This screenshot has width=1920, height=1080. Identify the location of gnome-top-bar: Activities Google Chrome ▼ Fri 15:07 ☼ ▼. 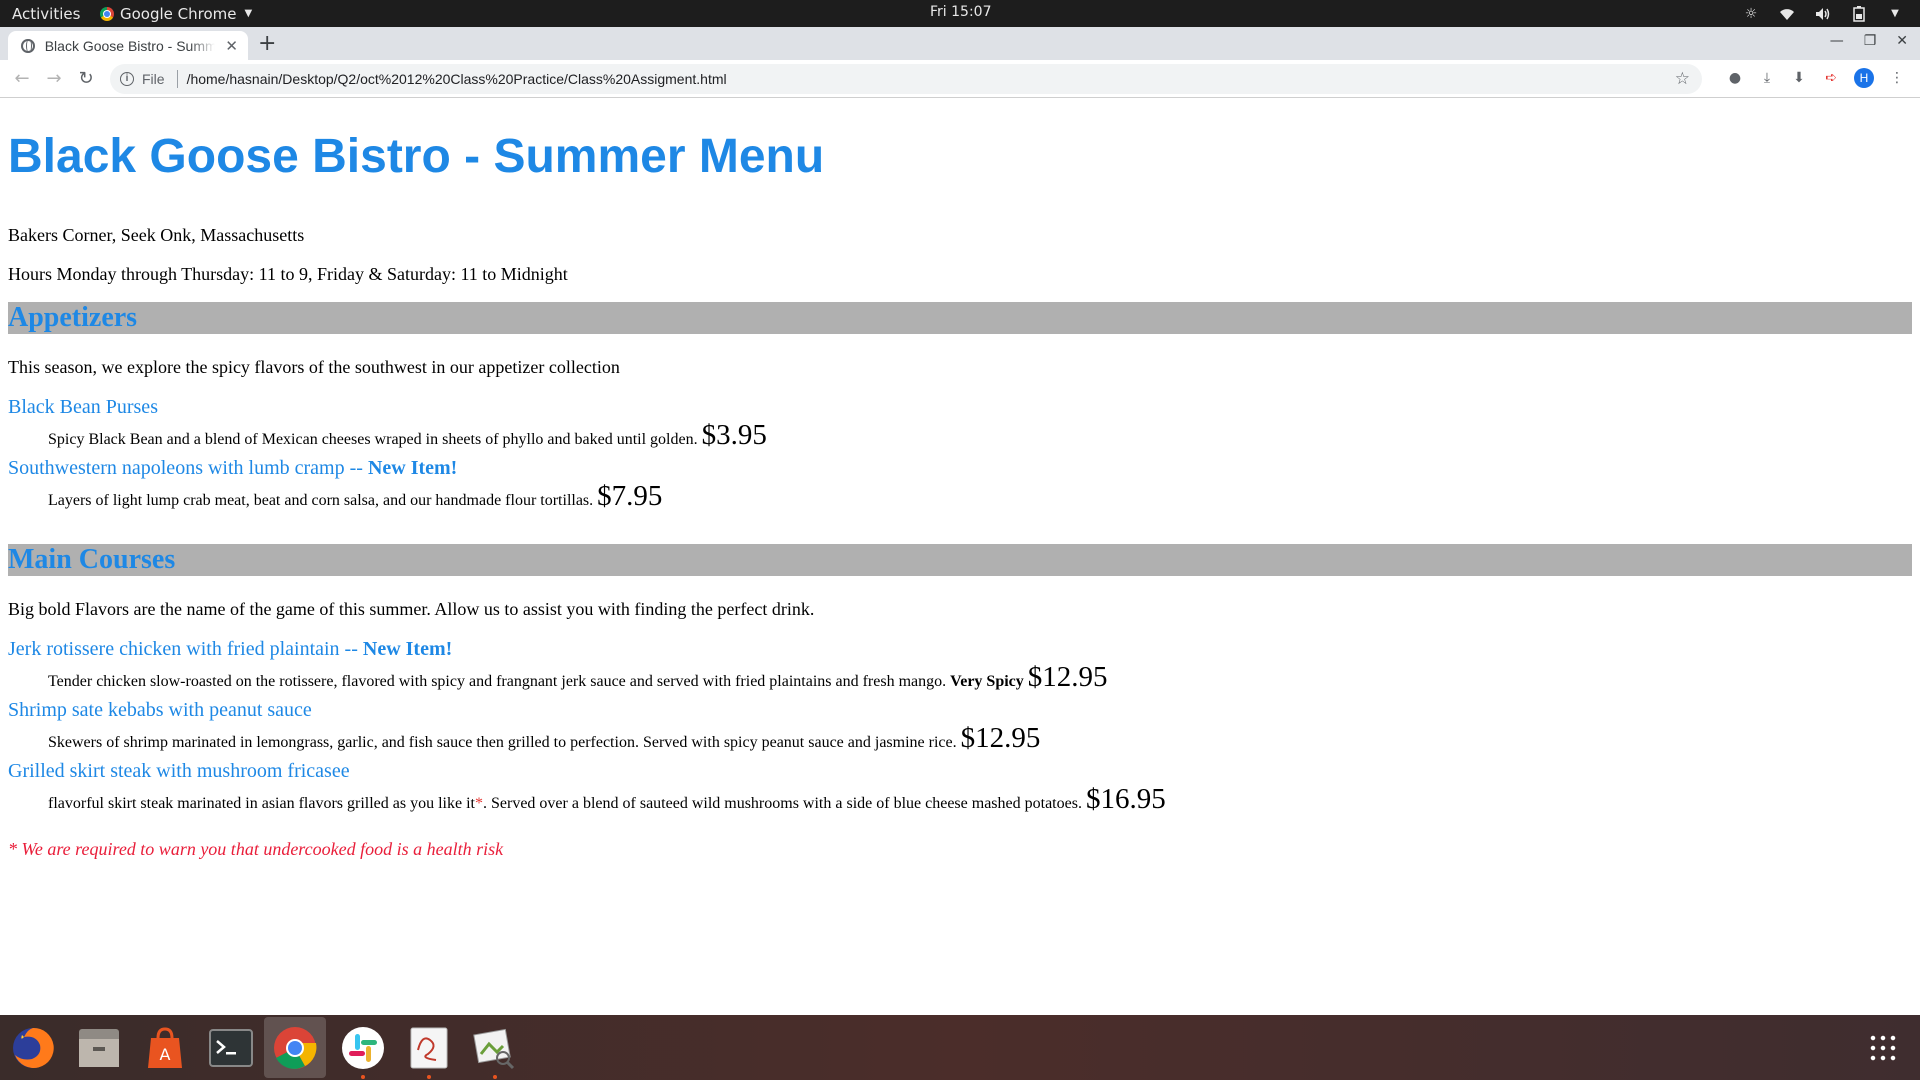
(960, 13).